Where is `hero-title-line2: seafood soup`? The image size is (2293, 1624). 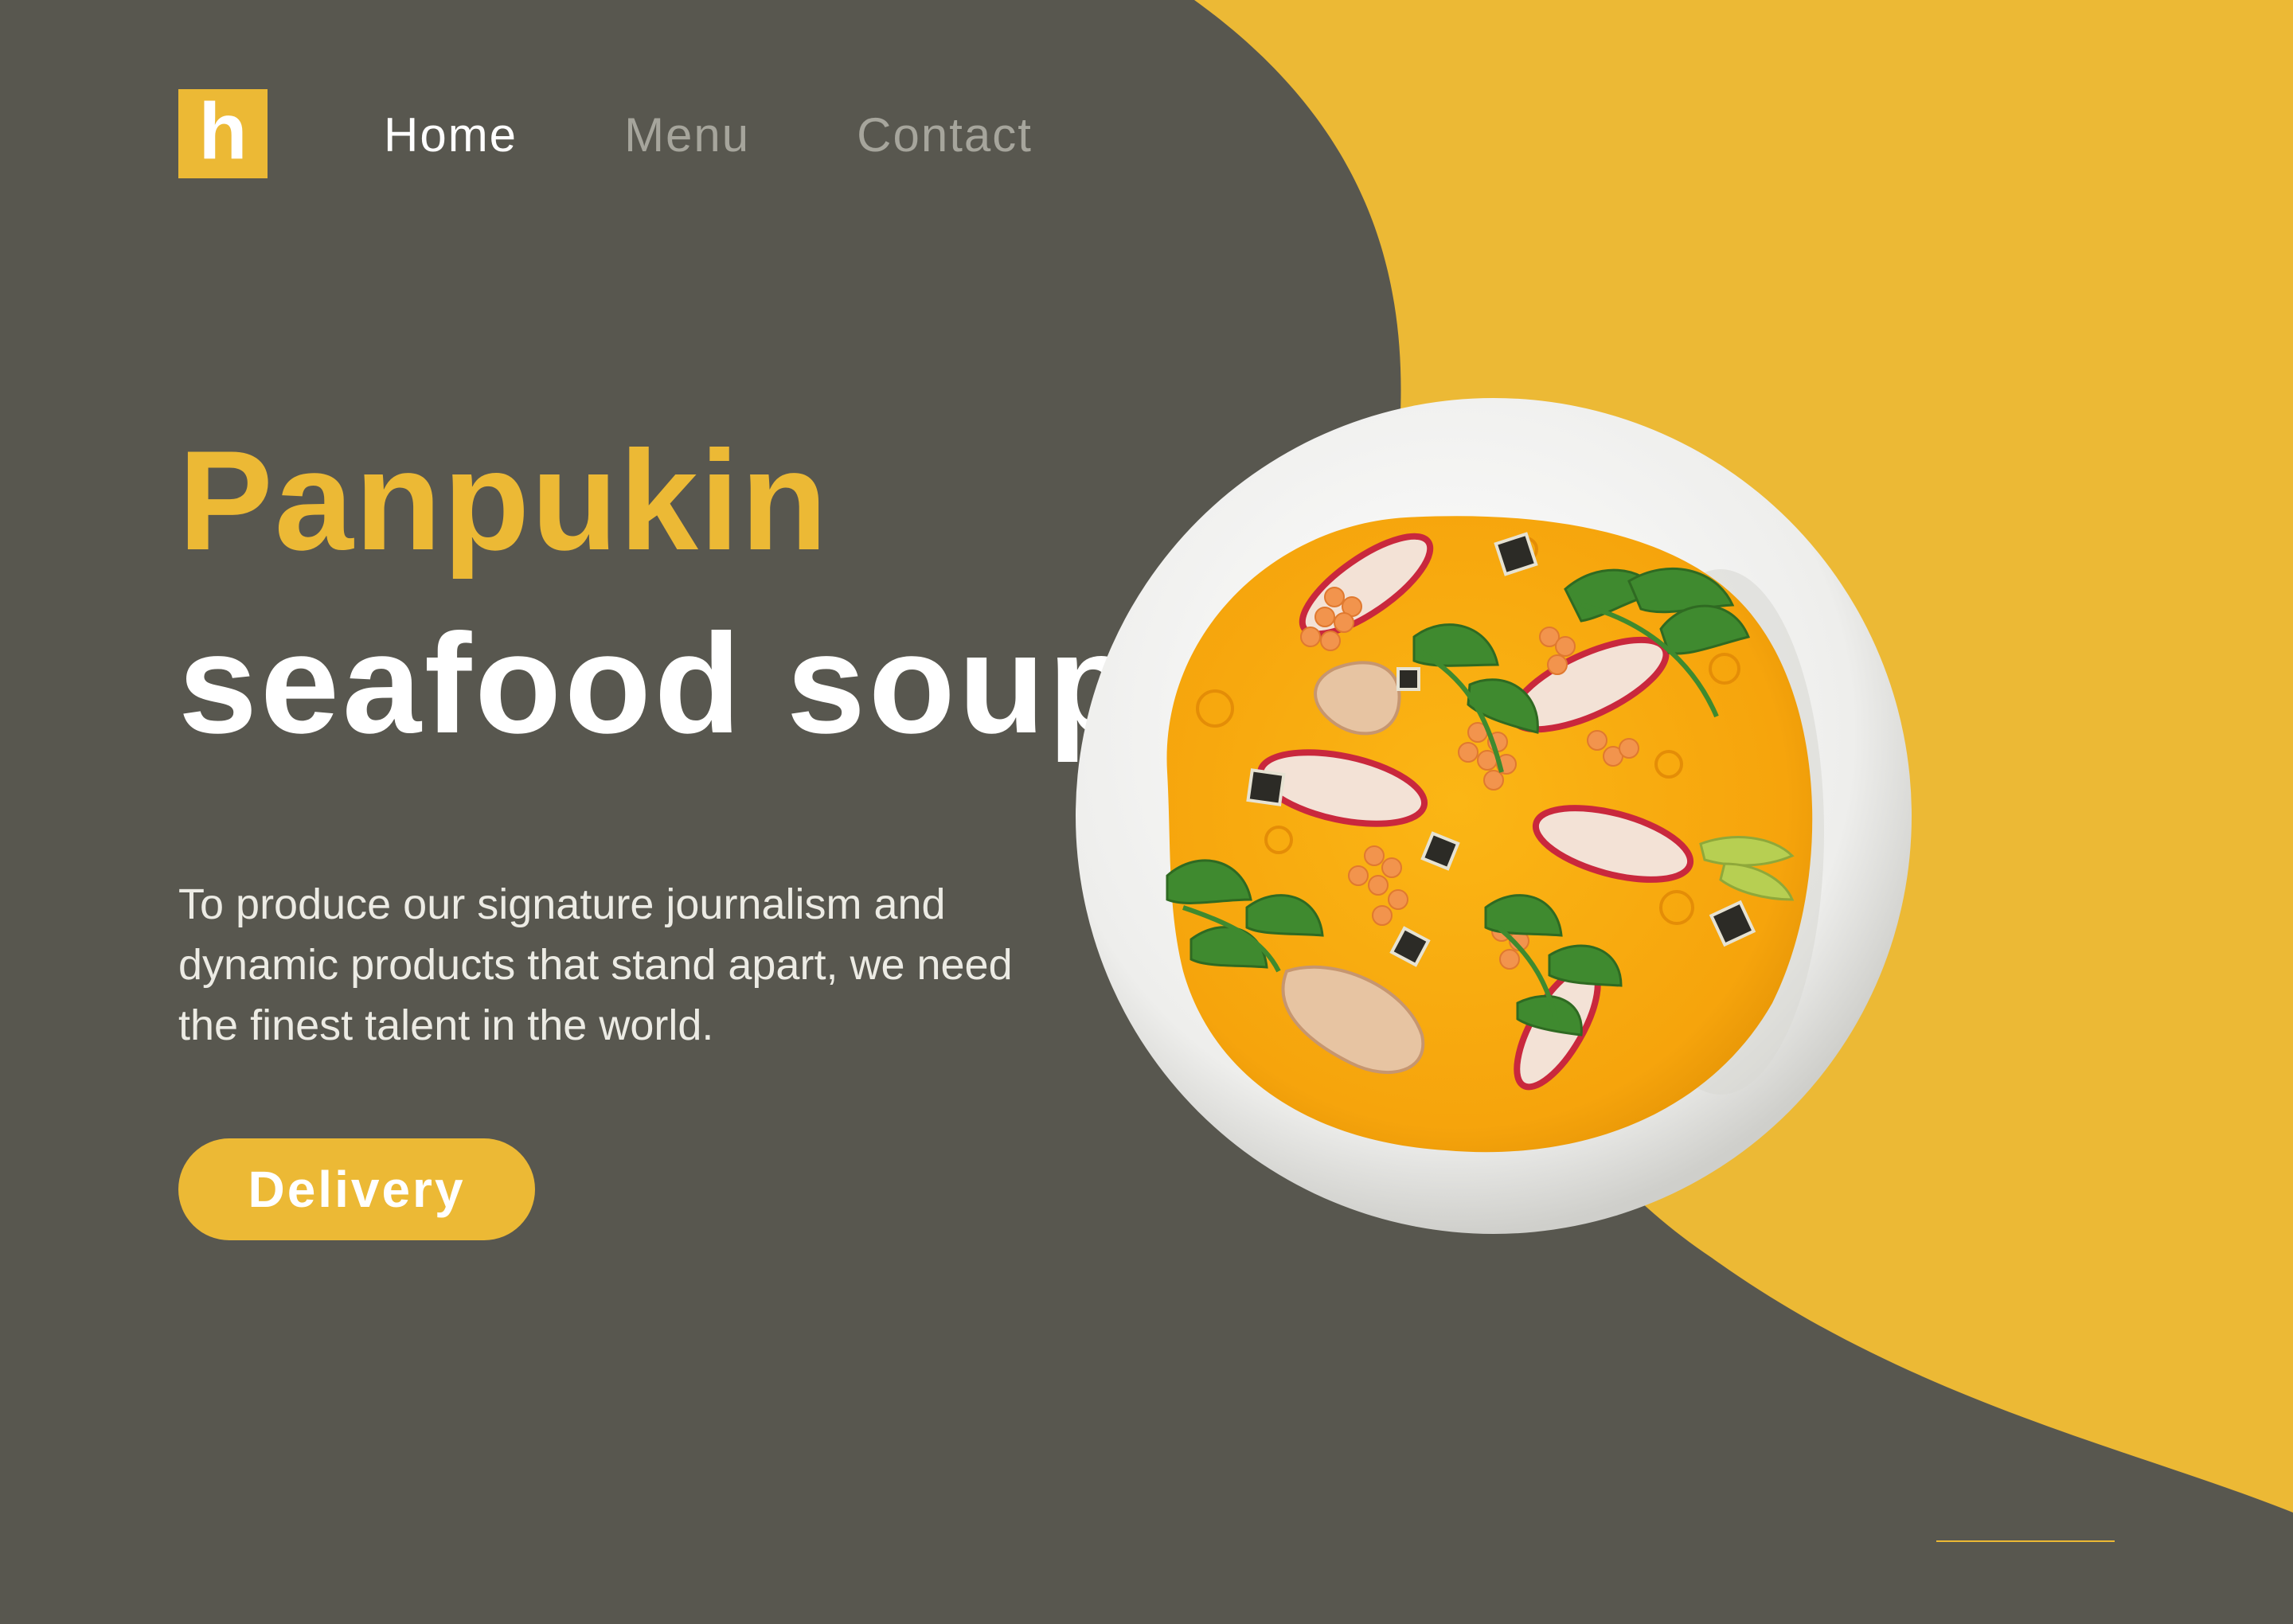
hero-title-line2: seafood soup is located at coordinates (658, 683).